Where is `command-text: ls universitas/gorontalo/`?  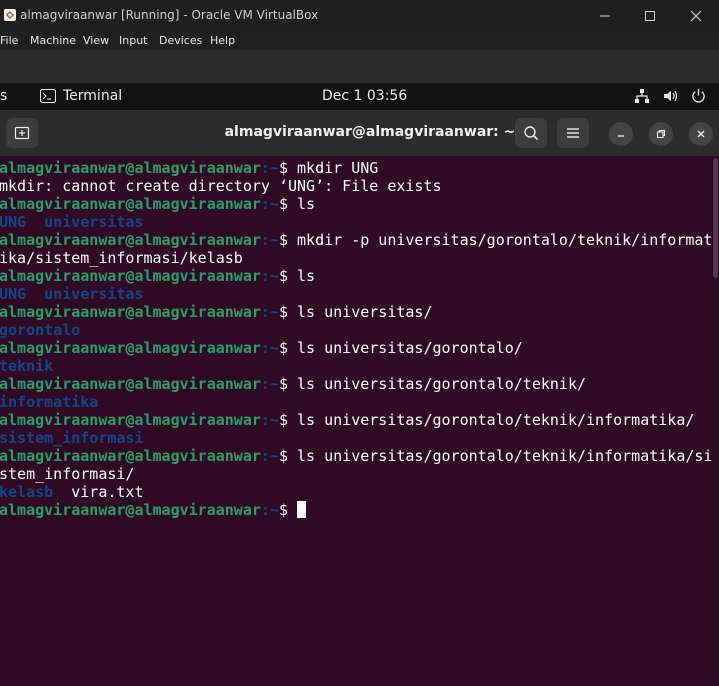
command-text: ls universitas/gorontalo/ is located at coordinates (410, 348).